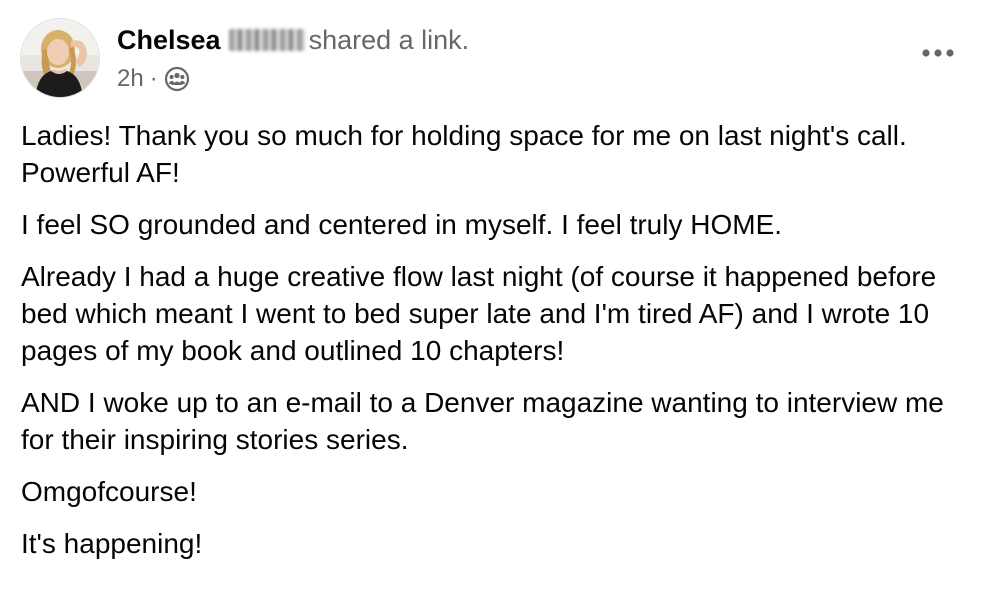  Describe the element at coordinates (490, 60) in the screenshot. I see `post-header: Chelsea shared a link. 2h ·` at that location.